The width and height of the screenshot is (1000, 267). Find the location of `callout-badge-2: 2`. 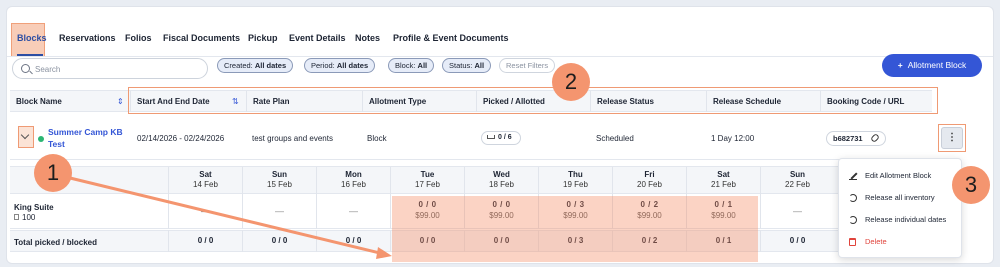

callout-badge-2: 2 is located at coordinates (571, 82).